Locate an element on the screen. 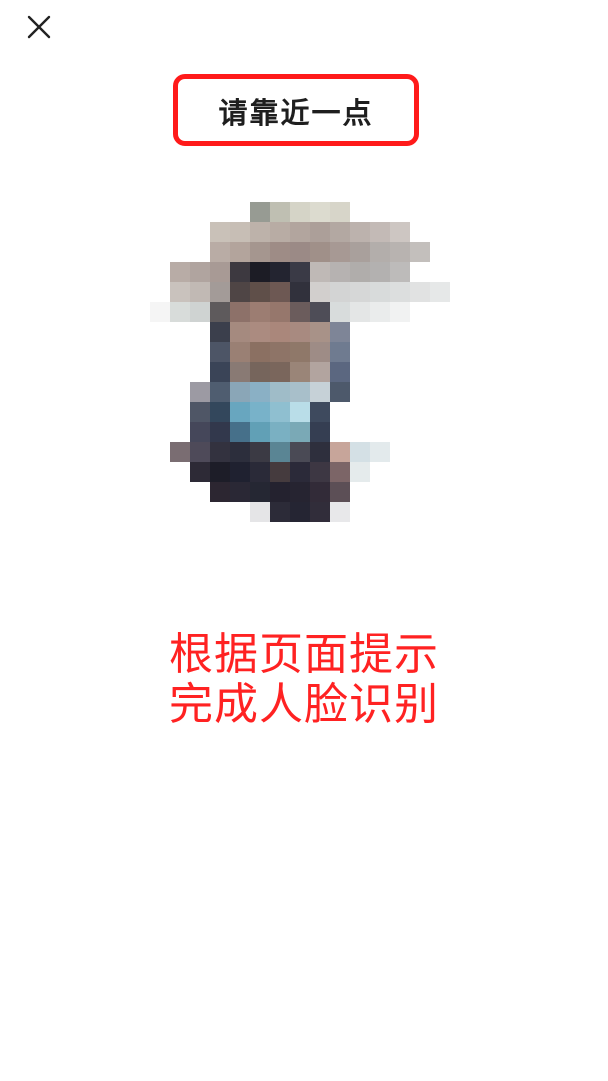 The image size is (608, 1081). hint-line-2: 完成人脸识别 is located at coordinates (304, 704).